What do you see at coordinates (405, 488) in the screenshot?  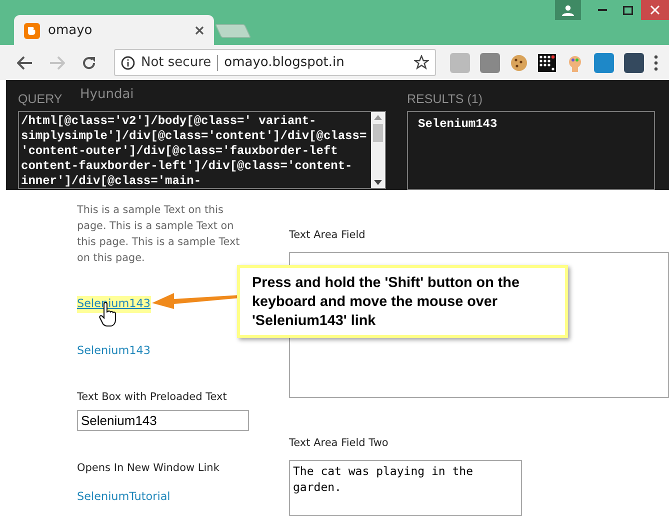 I see `text-area: The cat was playing in the garden.` at bounding box center [405, 488].